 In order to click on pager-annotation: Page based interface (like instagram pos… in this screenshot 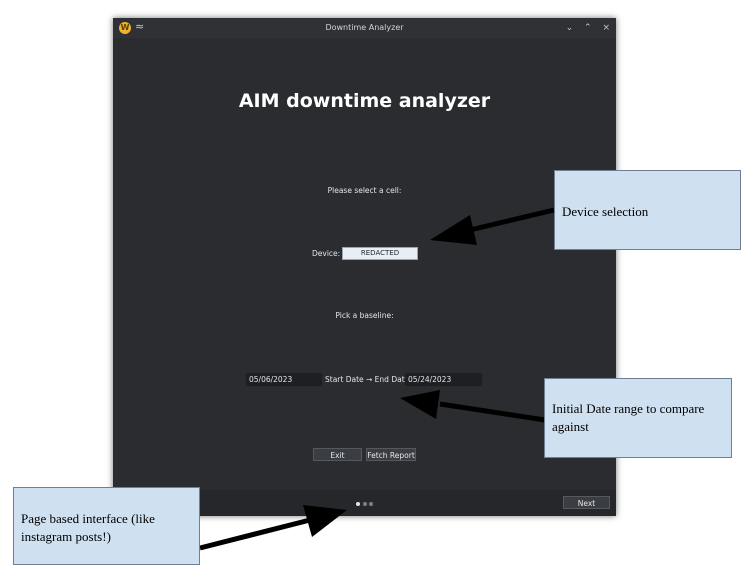, I will do `click(106, 526)`.